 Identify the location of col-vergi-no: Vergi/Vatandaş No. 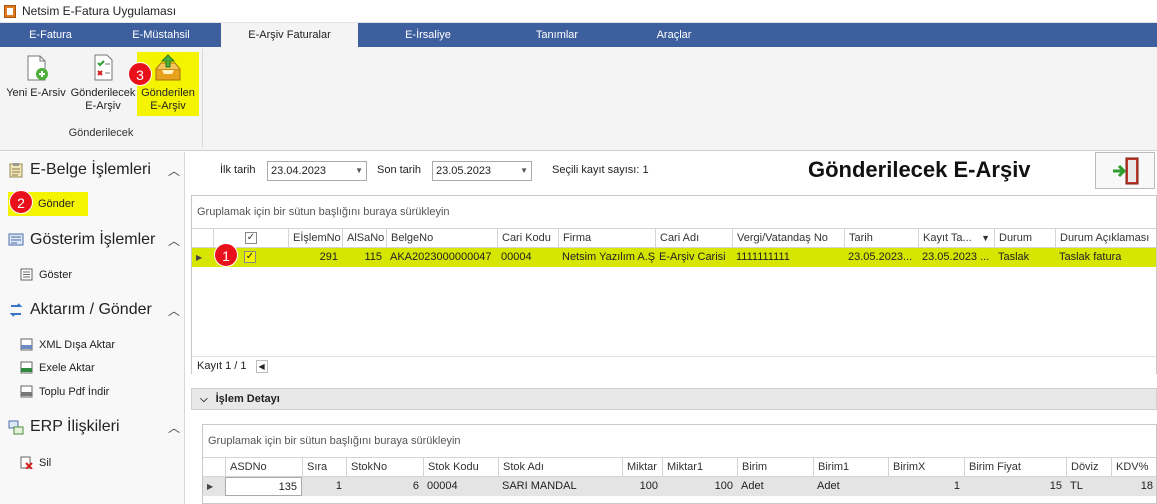
(788, 238).